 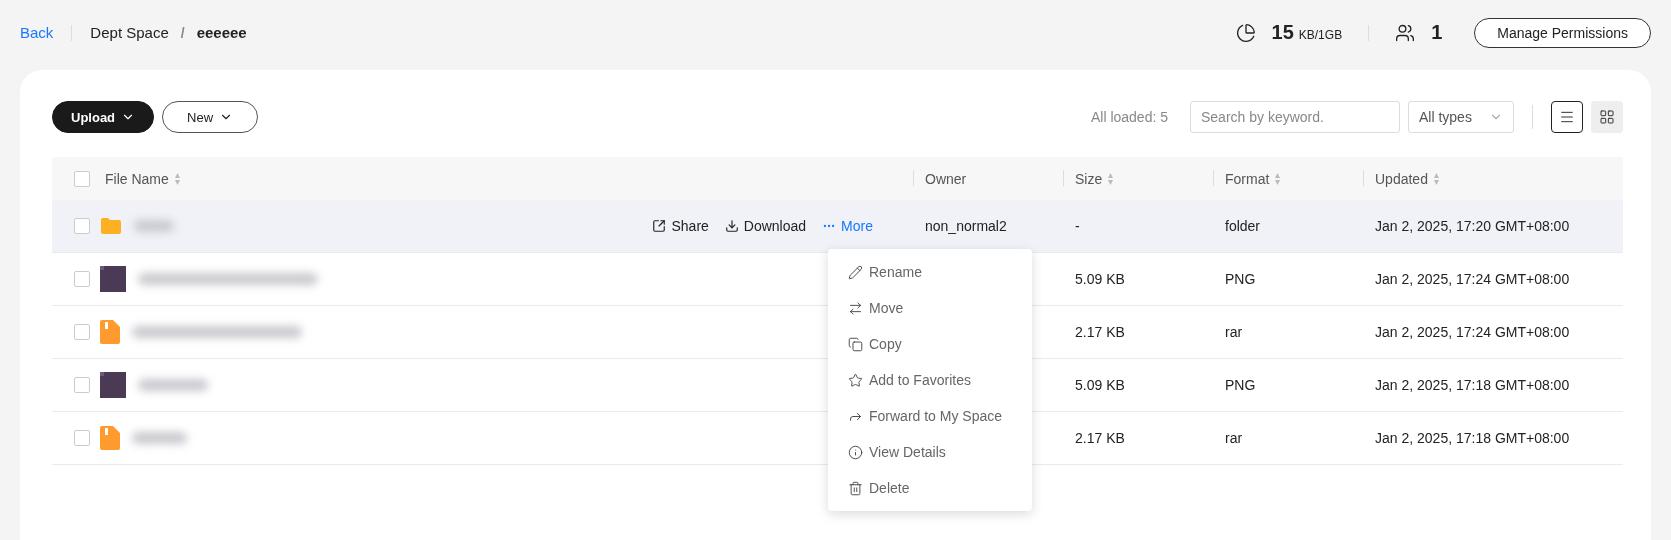 What do you see at coordinates (1245, 32) in the screenshot?
I see `storage-icon` at bounding box center [1245, 32].